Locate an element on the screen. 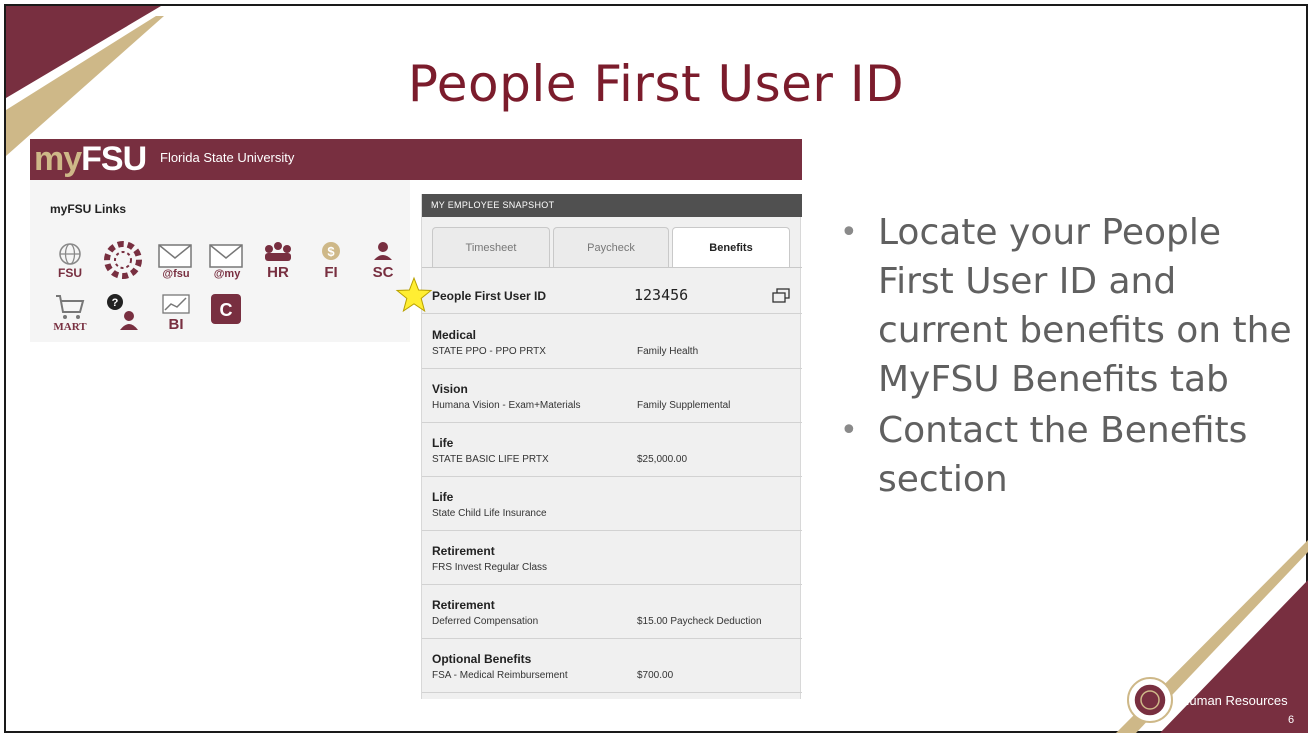 This screenshot has width=1312, height=737. svg-text: SC is located at coordinates (383, 272).